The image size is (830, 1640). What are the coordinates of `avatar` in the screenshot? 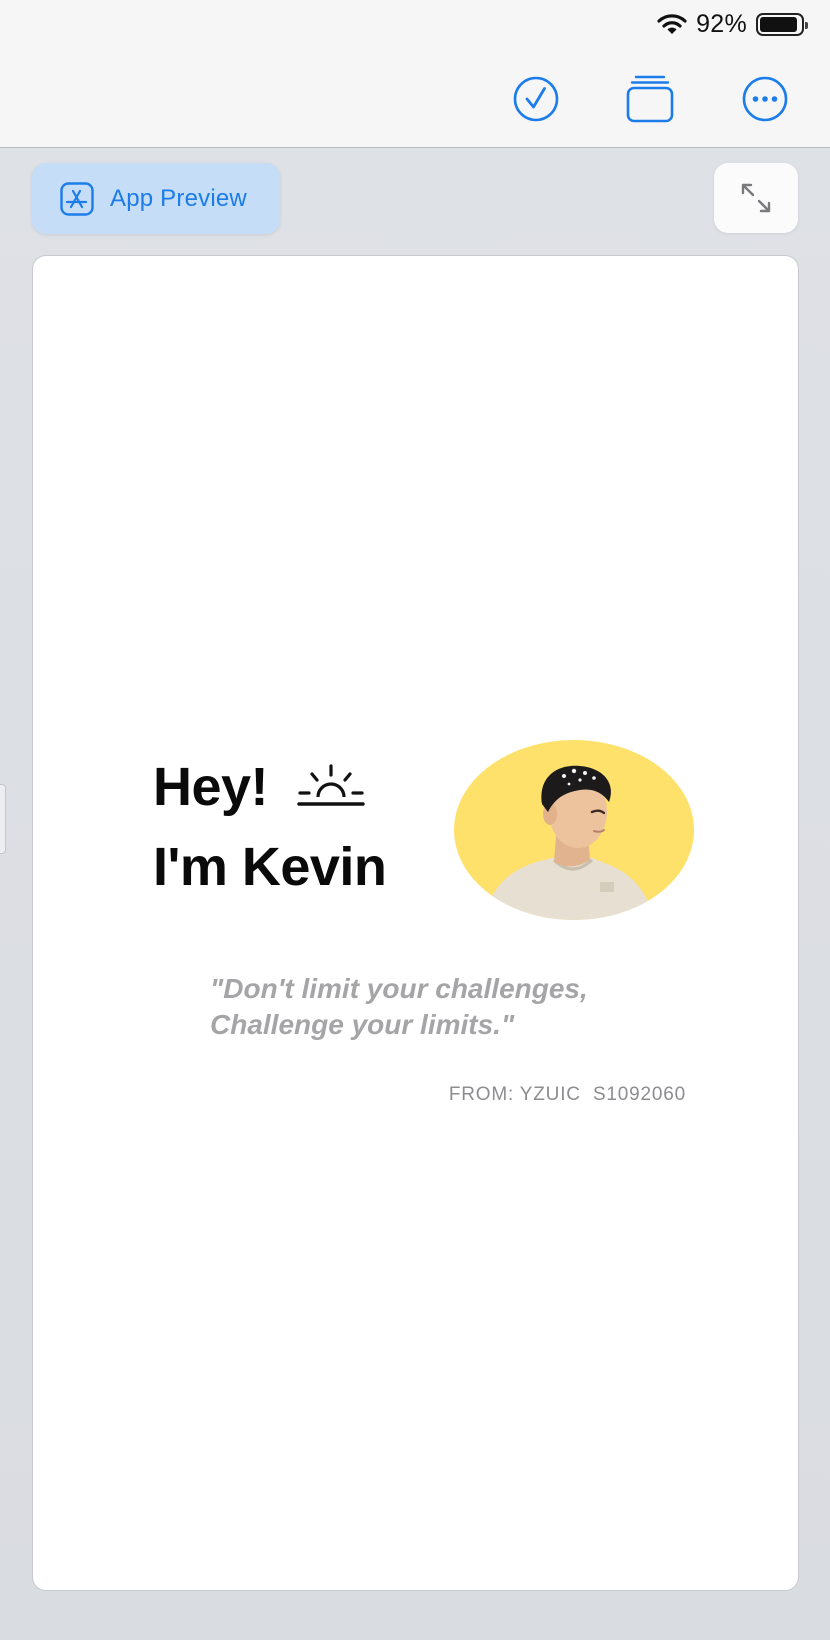 It's located at (574, 830).